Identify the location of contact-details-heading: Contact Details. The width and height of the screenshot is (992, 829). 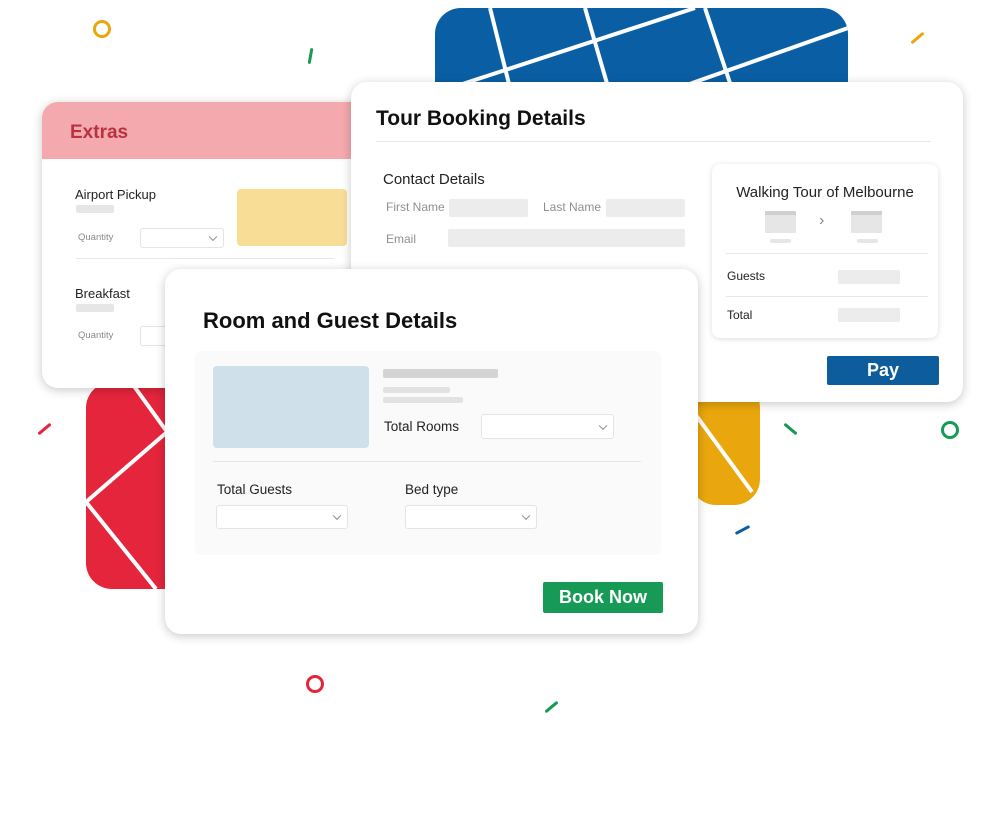
(434, 179).